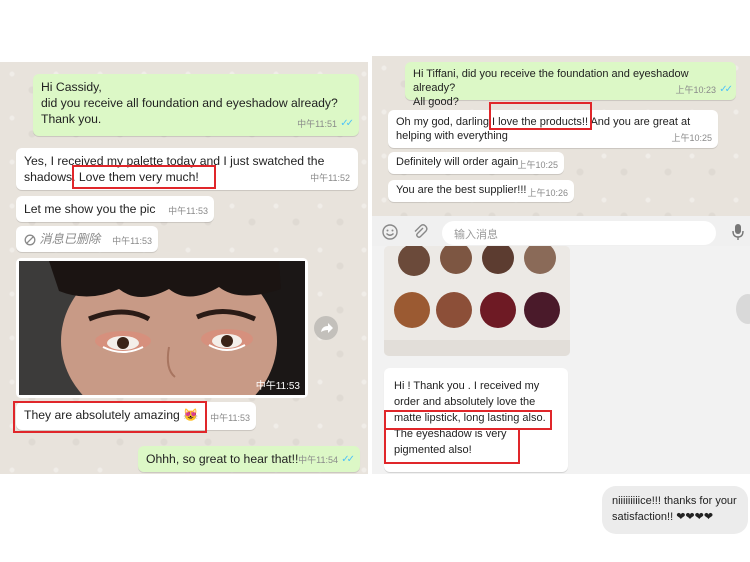  What do you see at coordinates (277, 386) in the screenshot?
I see `photo-time: 中午11:53` at bounding box center [277, 386].